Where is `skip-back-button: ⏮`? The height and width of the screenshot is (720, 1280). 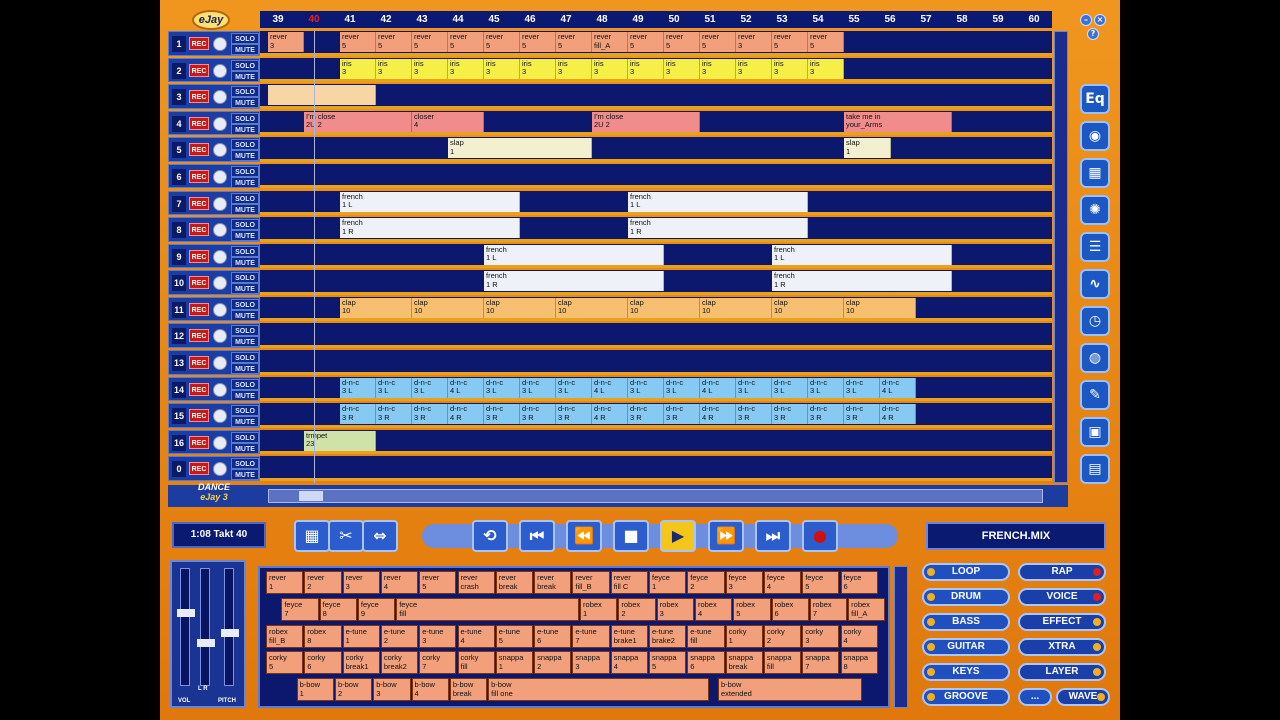 skip-back-button: ⏮ is located at coordinates (537, 536).